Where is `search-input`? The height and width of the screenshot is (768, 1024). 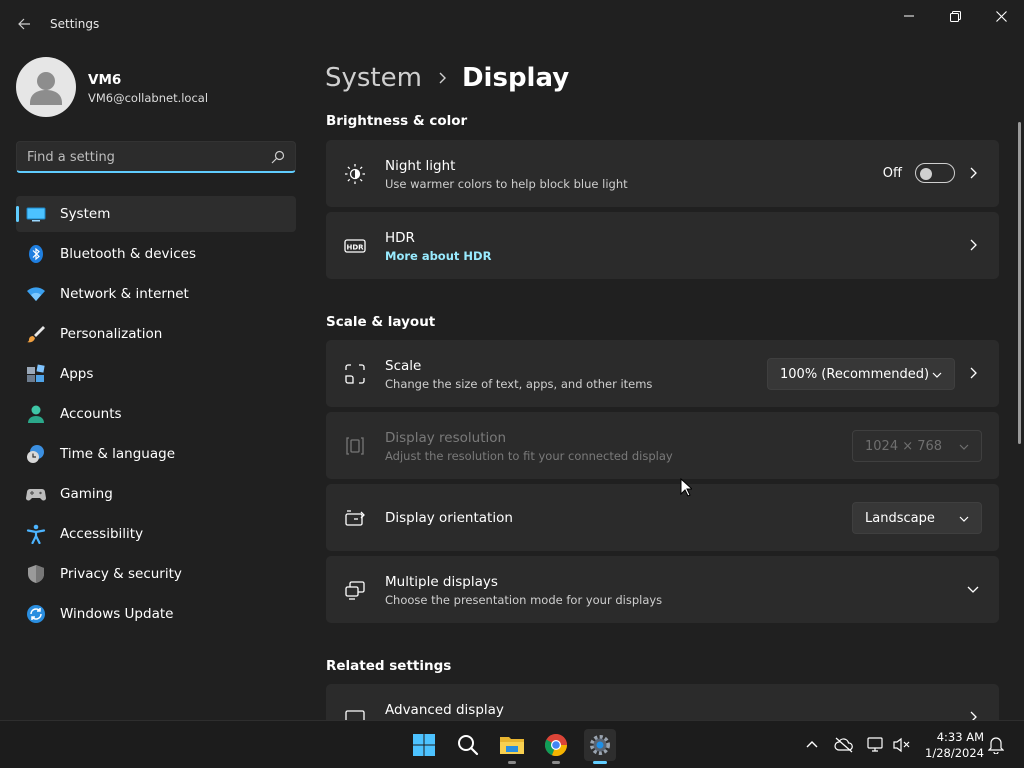
search-input is located at coordinates (137, 157).